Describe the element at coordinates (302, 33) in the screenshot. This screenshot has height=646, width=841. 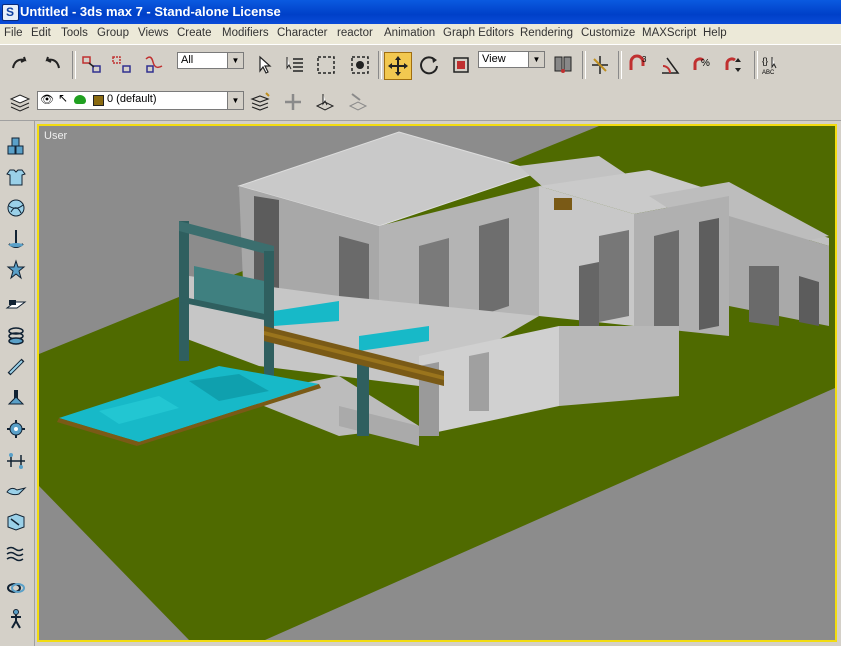
I see `menu-character: Character` at that location.